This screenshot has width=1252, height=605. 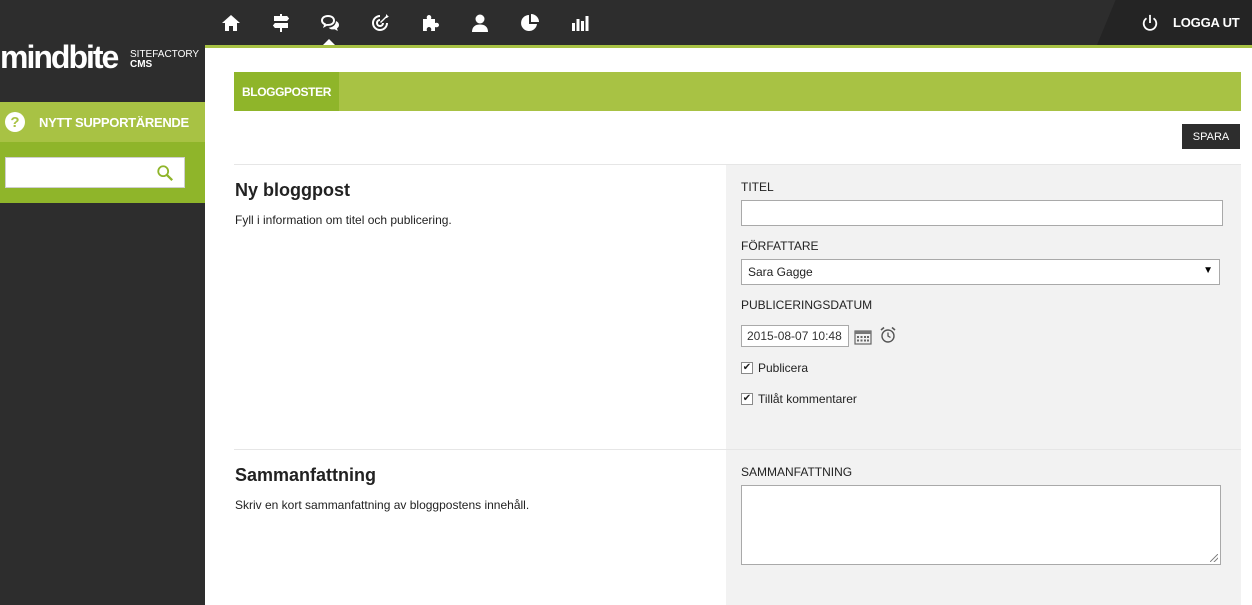 I want to click on pie-chart-icon, so click(x=530, y=23).